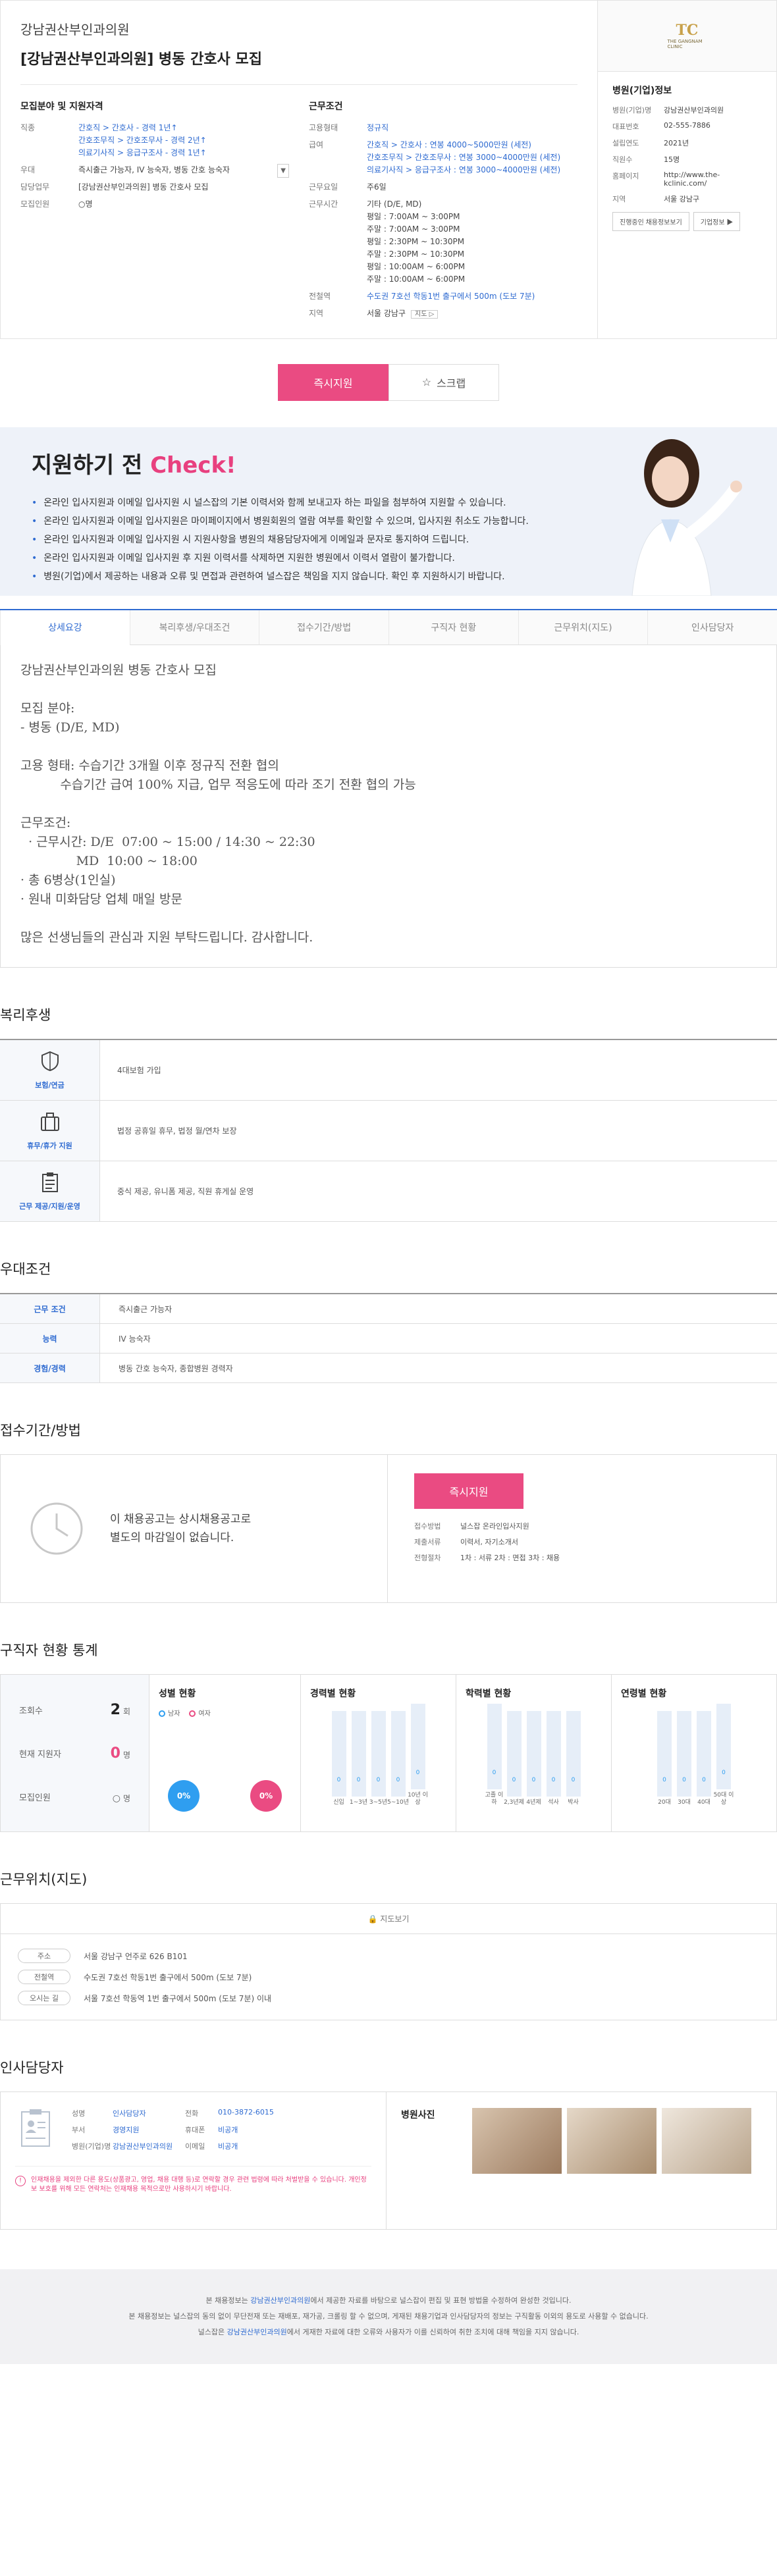 This screenshot has height=2576, width=777. Describe the element at coordinates (26, 1015) in the screenshot. I see `benefits-title: 복리후생` at that location.